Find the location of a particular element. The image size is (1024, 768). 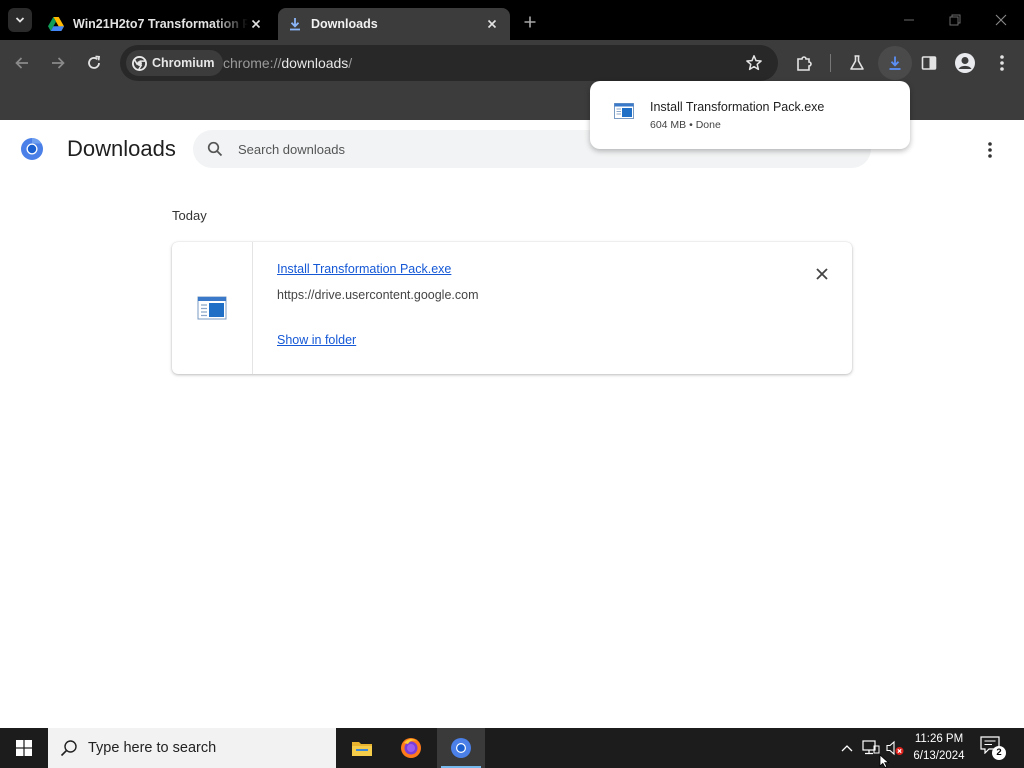

taskbar-search-box: Type here to search is located at coordinates (192, 748).